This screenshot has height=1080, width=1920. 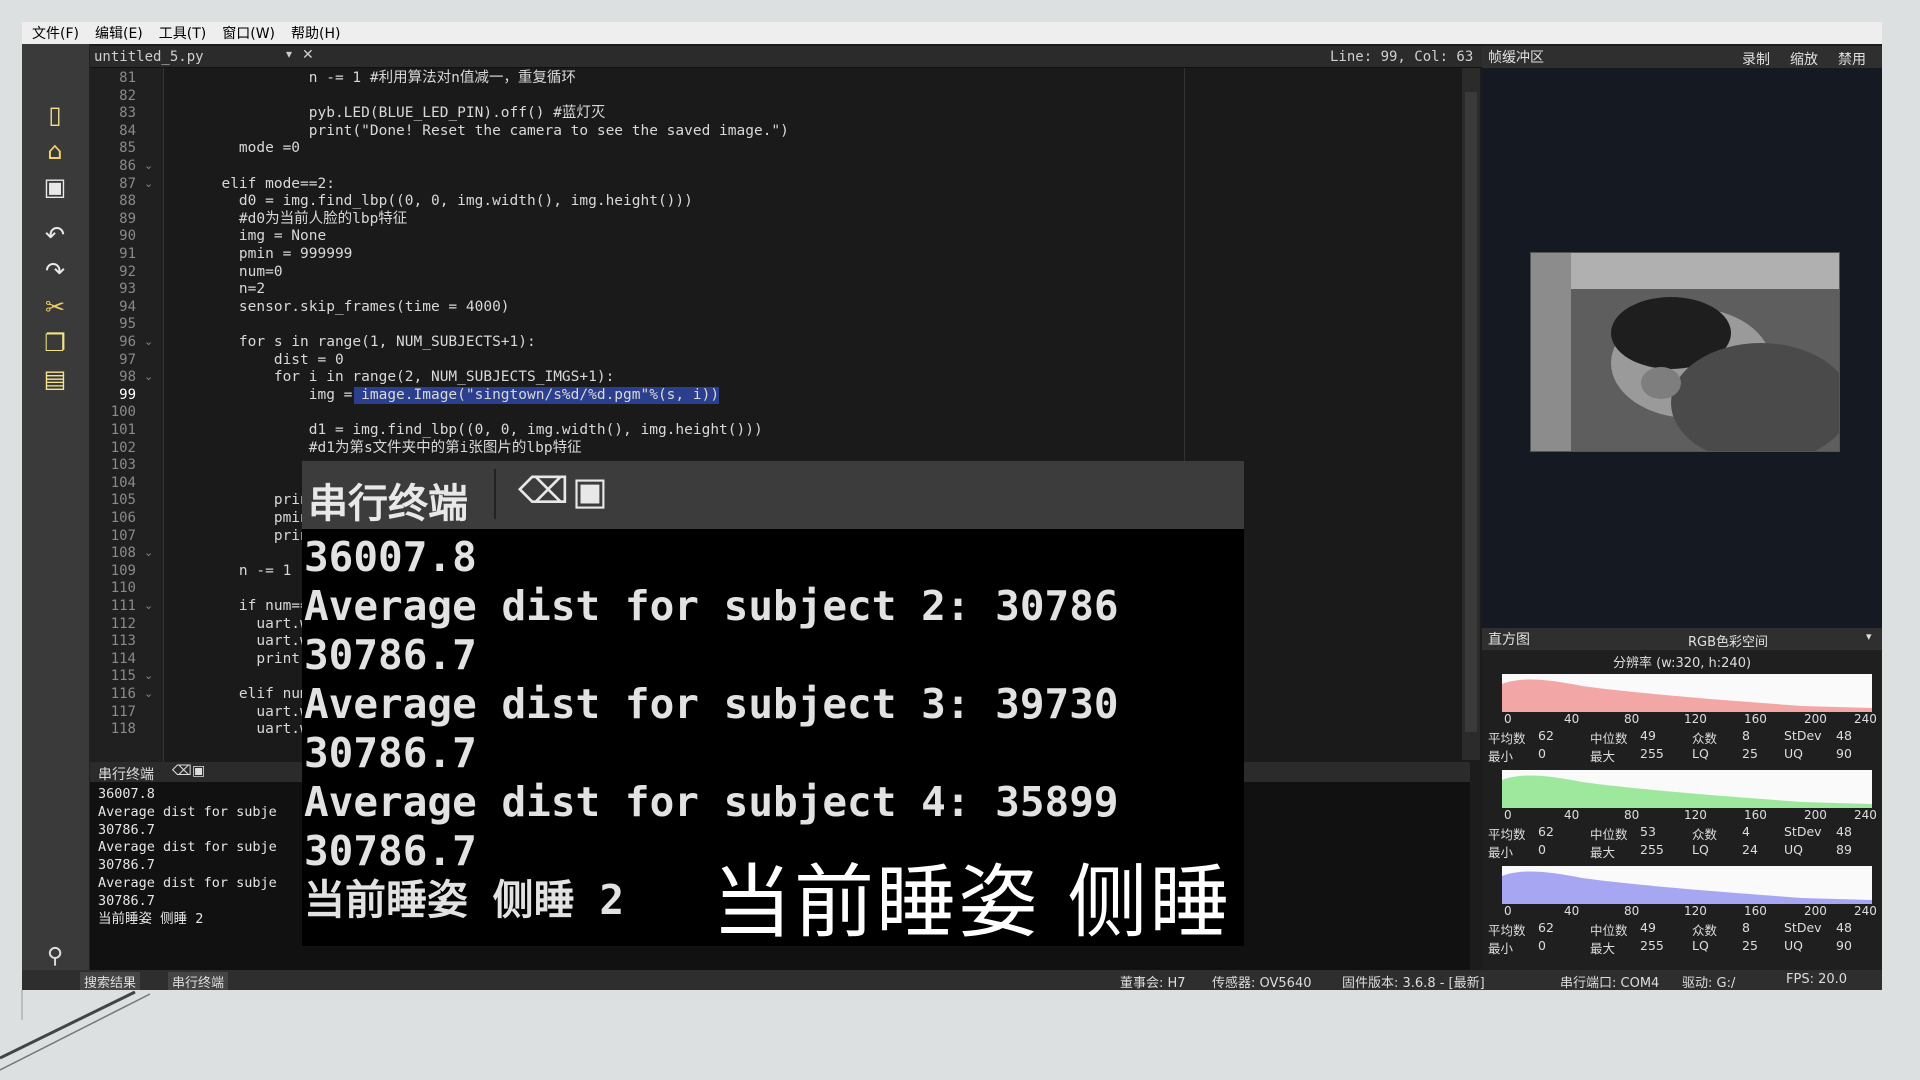 What do you see at coordinates (247, 571) in the screenshot?
I see `code-line: n -= 1` at bounding box center [247, 571].